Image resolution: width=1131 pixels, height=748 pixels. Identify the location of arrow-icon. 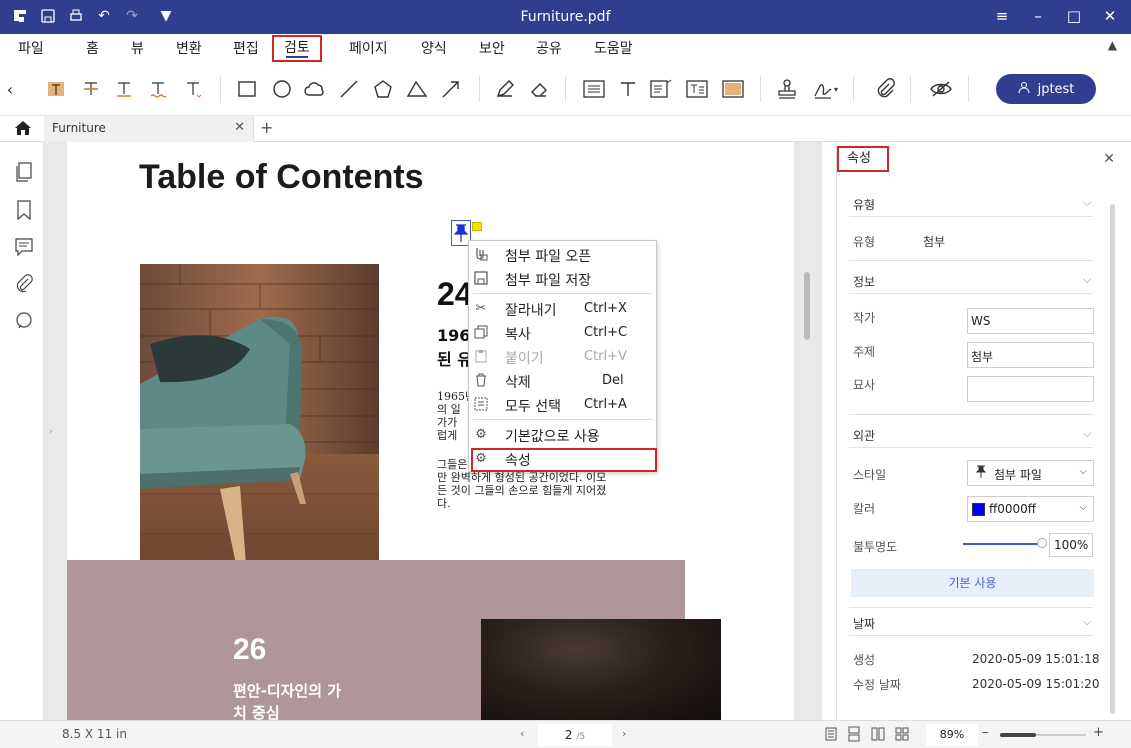
(451, 89).